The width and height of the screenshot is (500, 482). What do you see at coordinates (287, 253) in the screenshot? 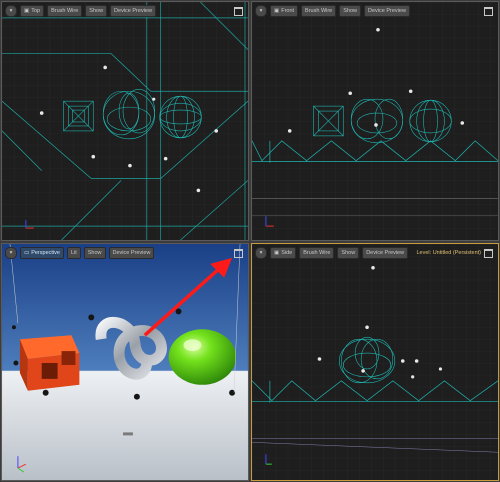
I see `view-type-label: Side` at bounding box center [287, 253].